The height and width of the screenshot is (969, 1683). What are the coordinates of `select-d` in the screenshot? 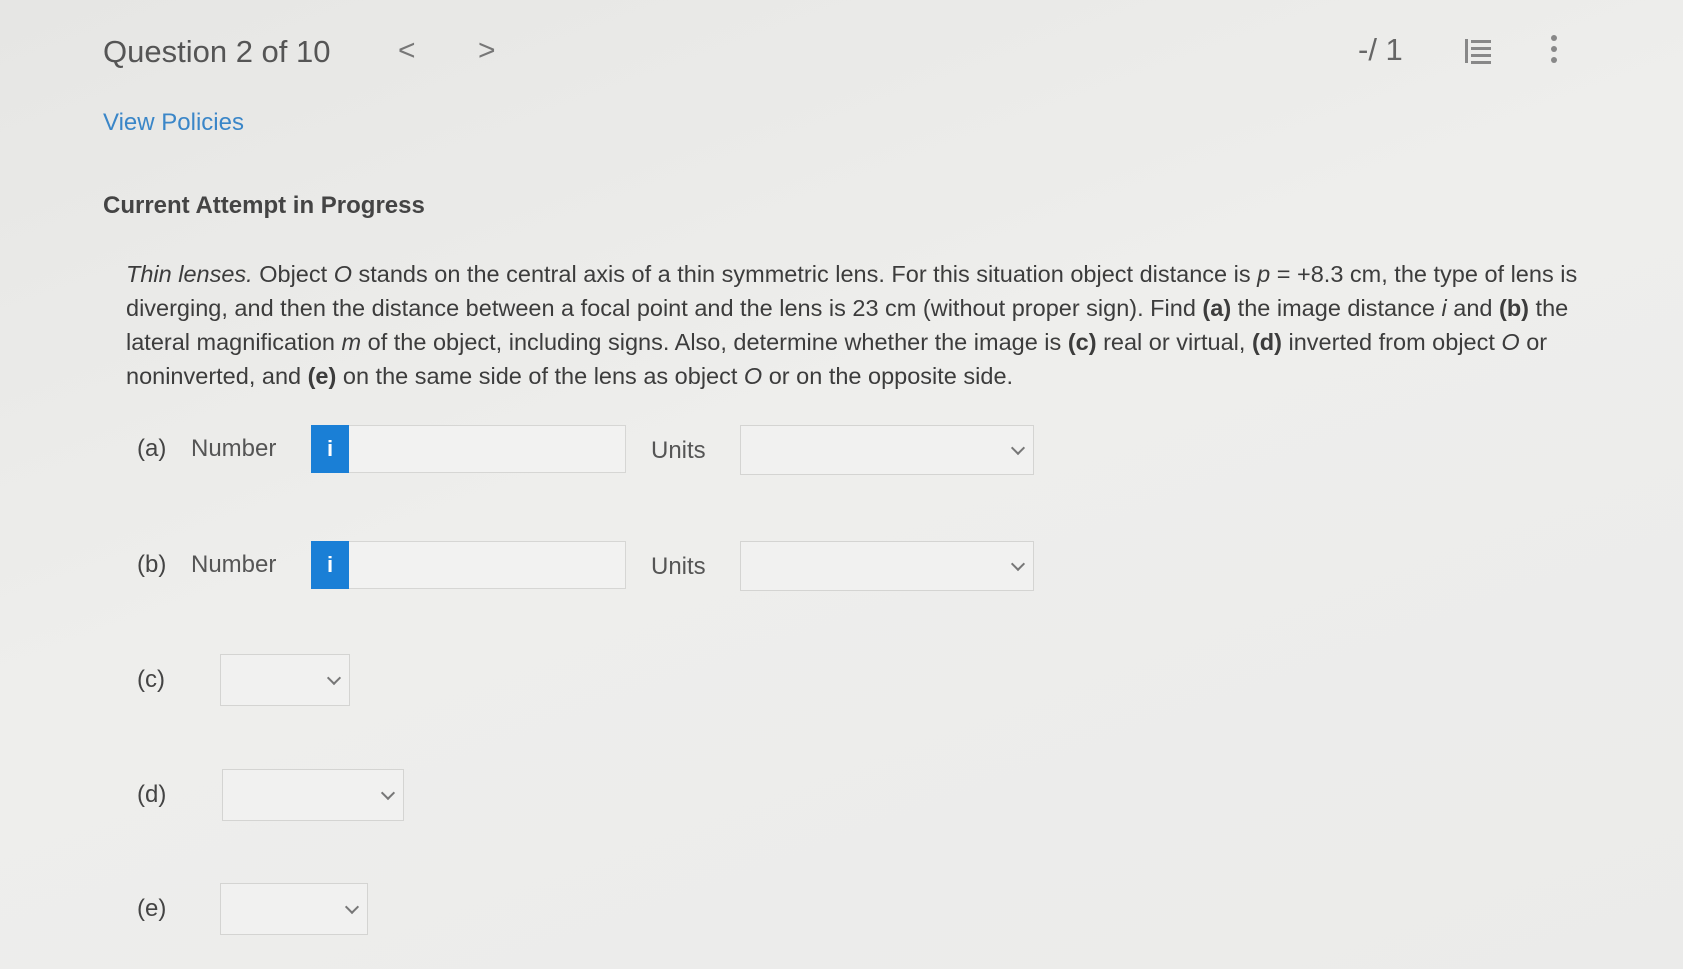 It's located at (313, 795).